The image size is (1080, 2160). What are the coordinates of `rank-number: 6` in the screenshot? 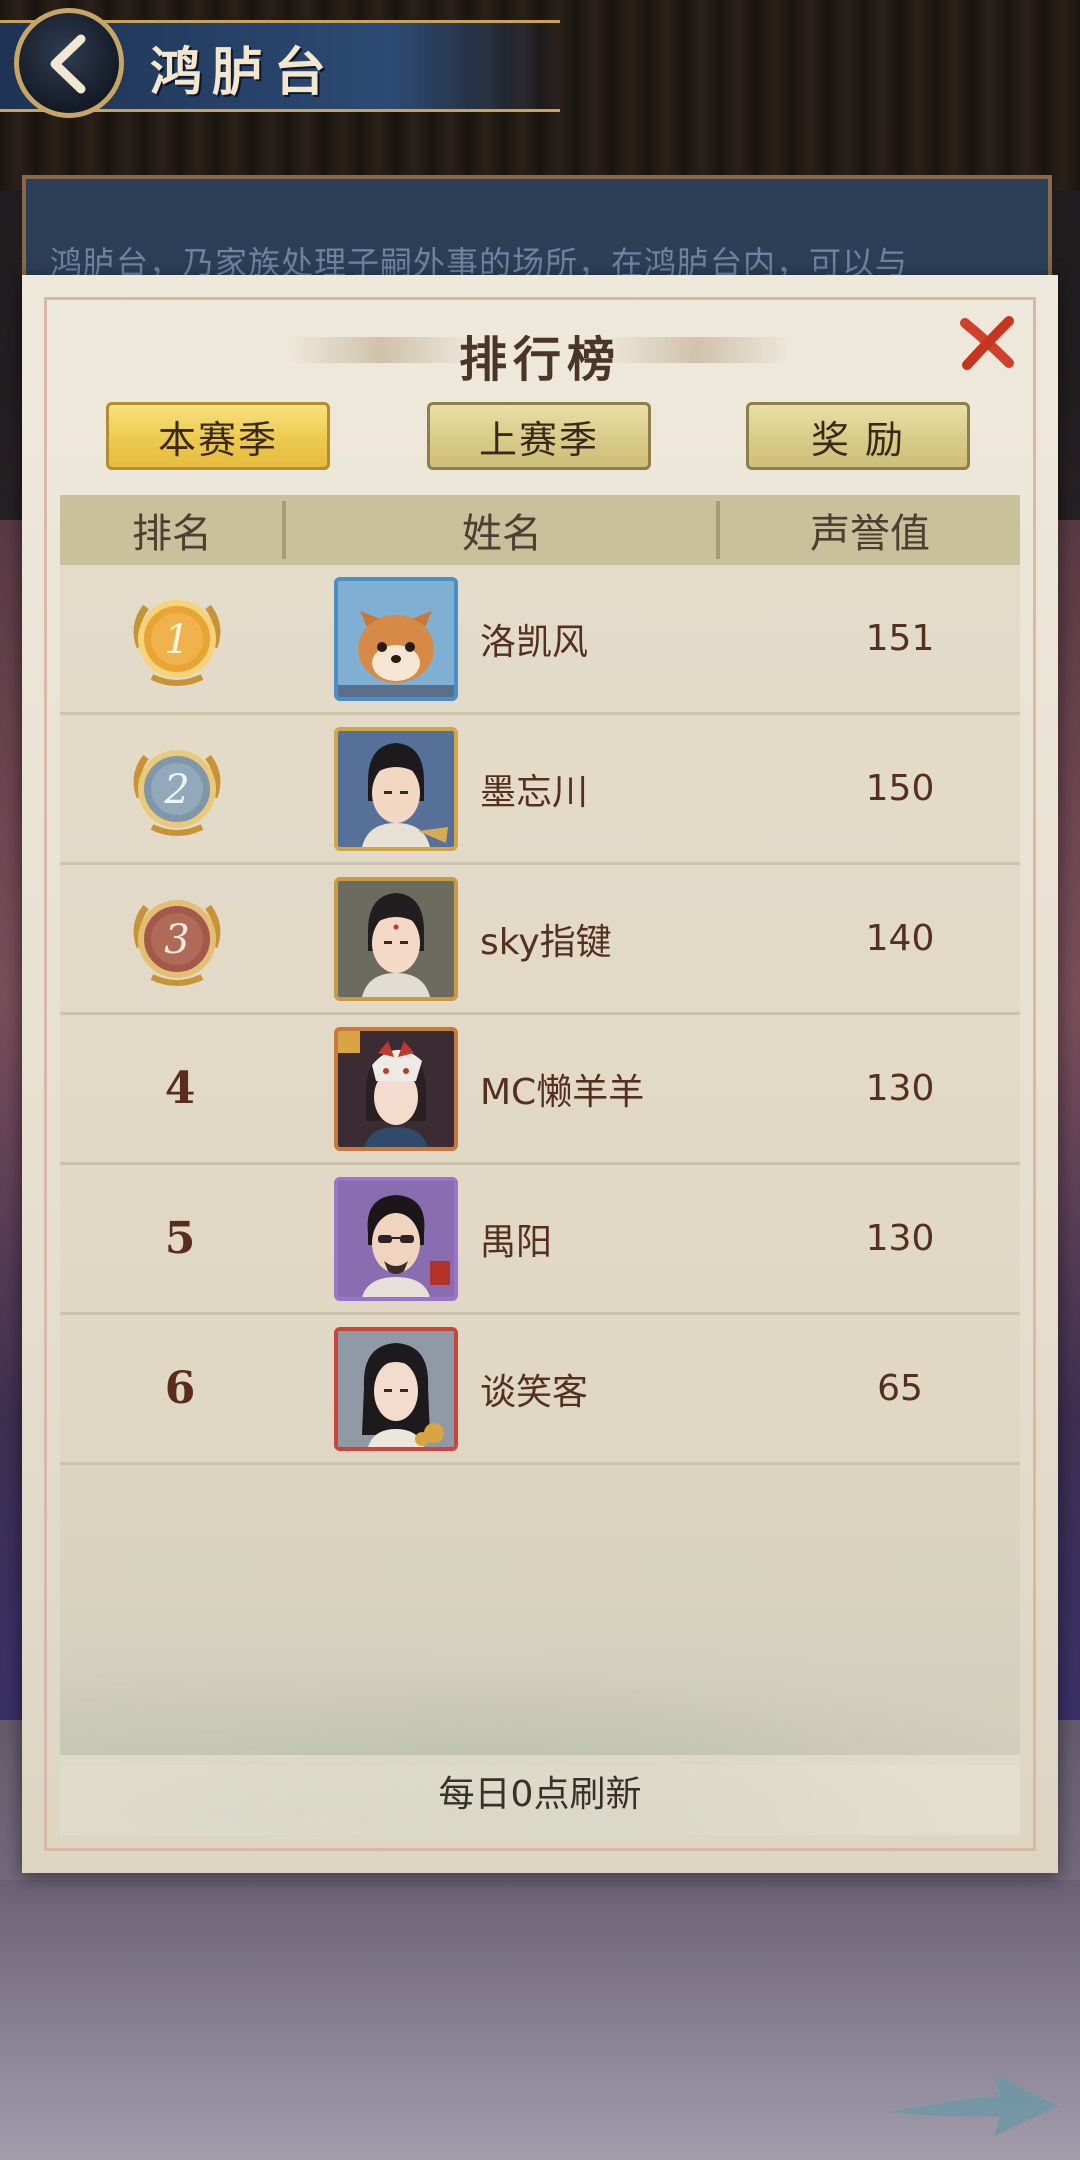 It's located at (180, 1388).